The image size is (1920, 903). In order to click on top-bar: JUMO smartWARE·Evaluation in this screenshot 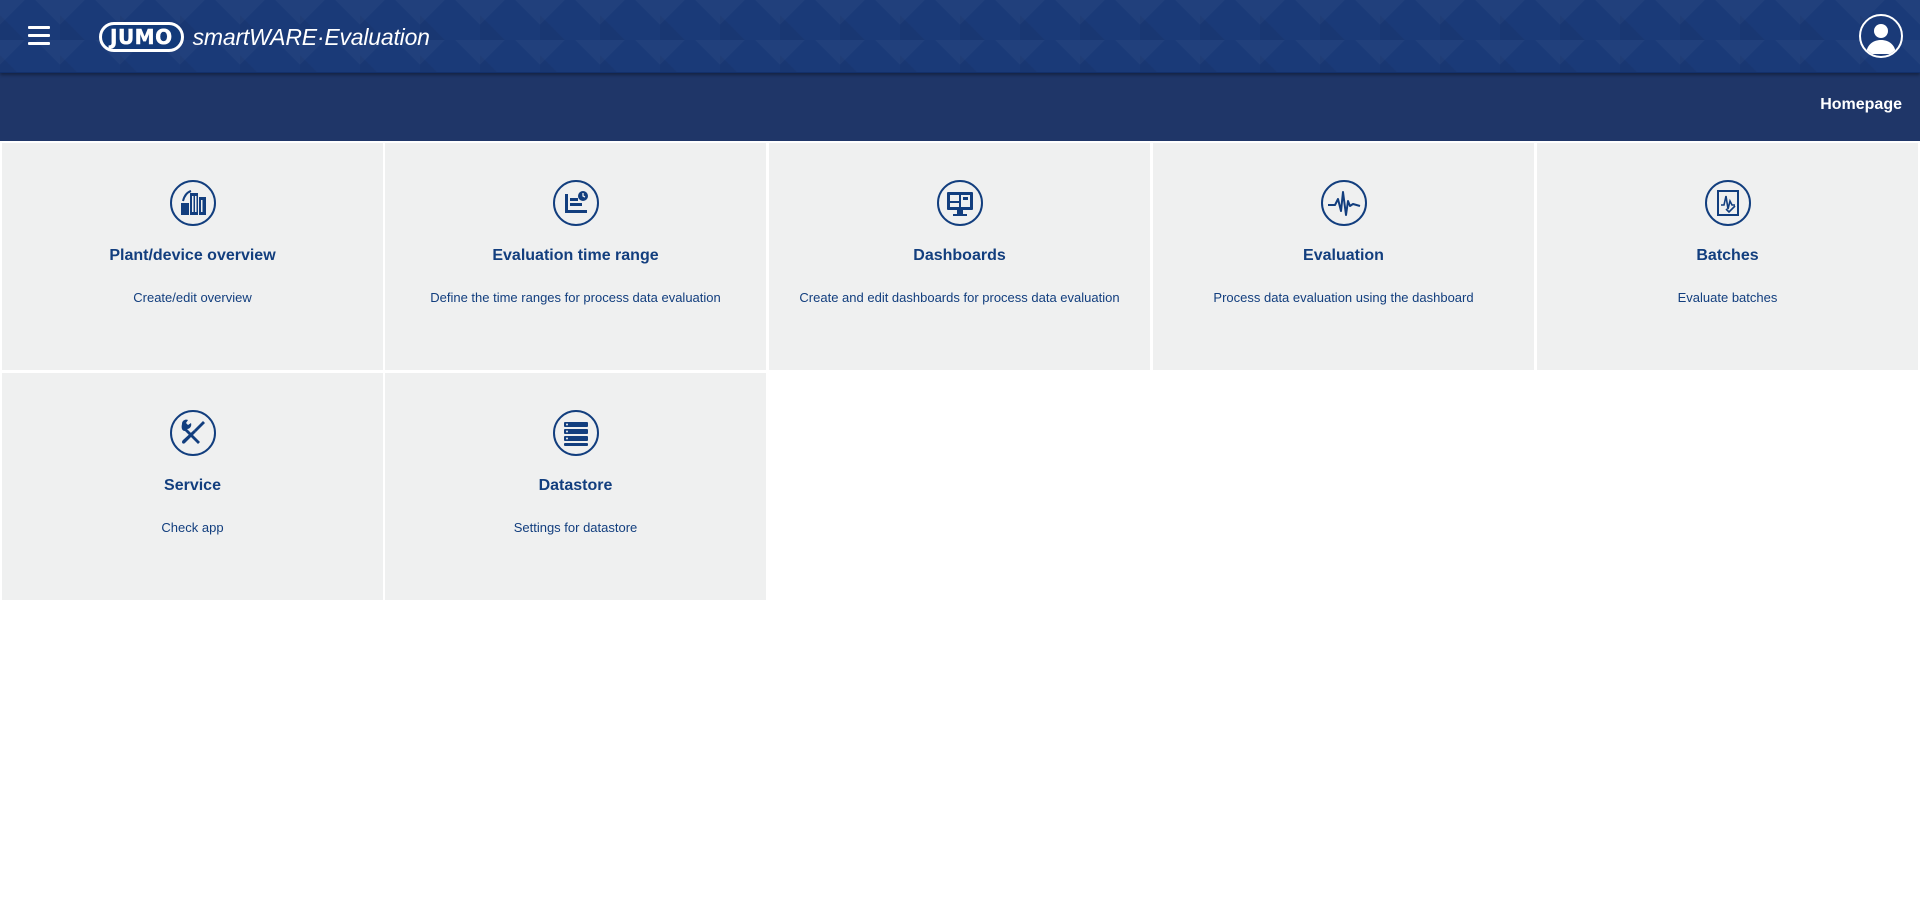, I will do `click(960, 36)`.